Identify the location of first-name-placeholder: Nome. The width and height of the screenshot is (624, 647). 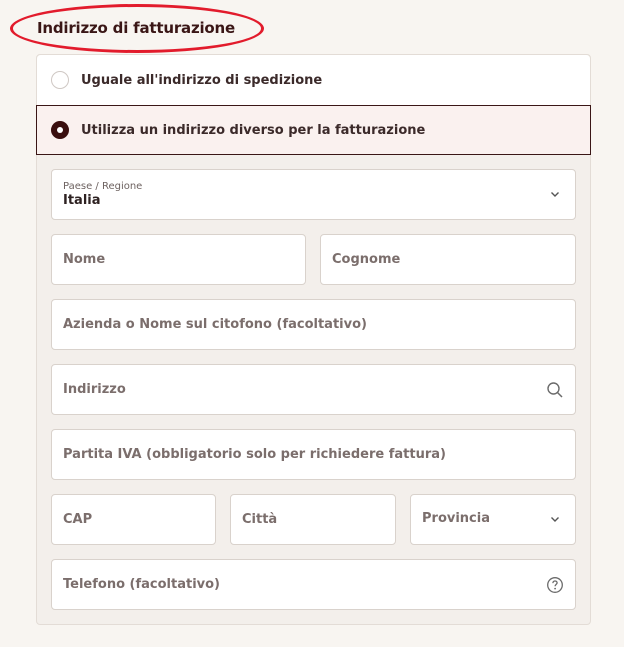
(84, 259).